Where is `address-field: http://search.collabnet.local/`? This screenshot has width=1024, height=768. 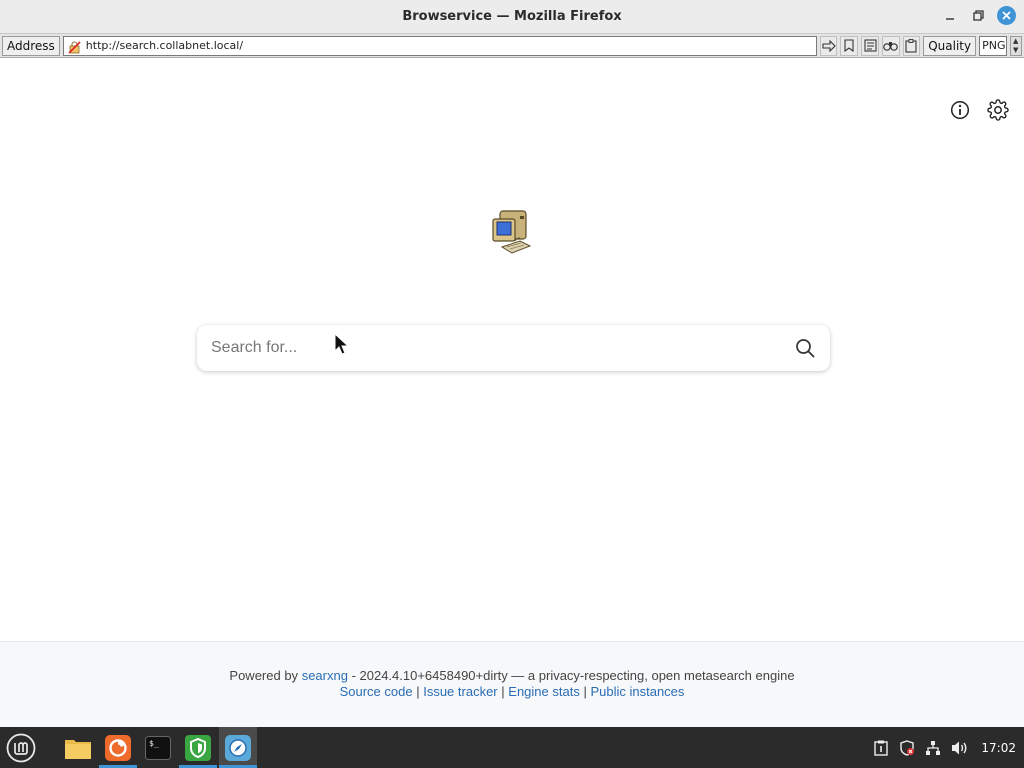 address-field: http://search.collabnet.local/ is located at coordinates (439, 45).